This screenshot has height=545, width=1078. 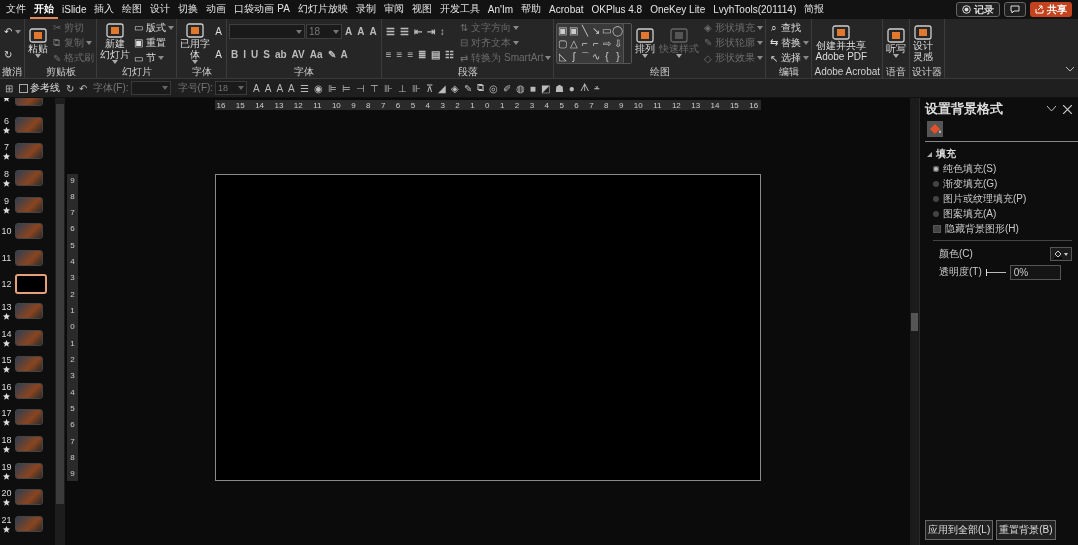 What do you see at coordinates (304, 88) in the screenshot?
I see `toolbar-button: ☰` at bounding box center [304, 88].